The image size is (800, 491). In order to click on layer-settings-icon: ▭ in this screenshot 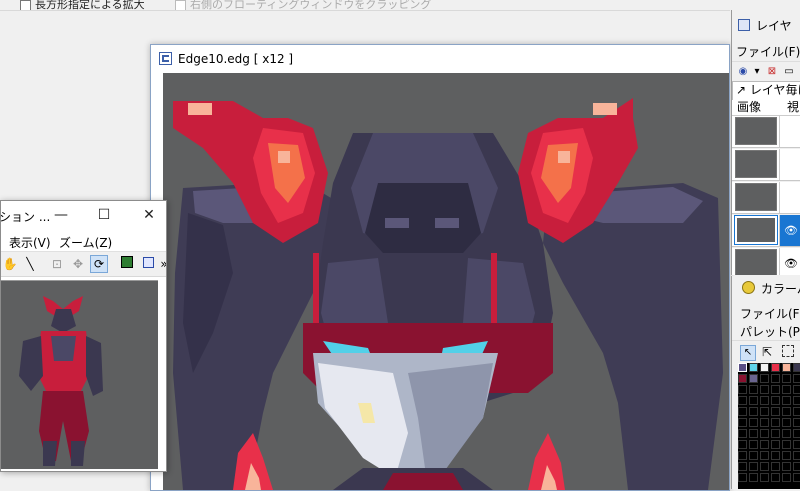, I will do `click(789, 72)`.